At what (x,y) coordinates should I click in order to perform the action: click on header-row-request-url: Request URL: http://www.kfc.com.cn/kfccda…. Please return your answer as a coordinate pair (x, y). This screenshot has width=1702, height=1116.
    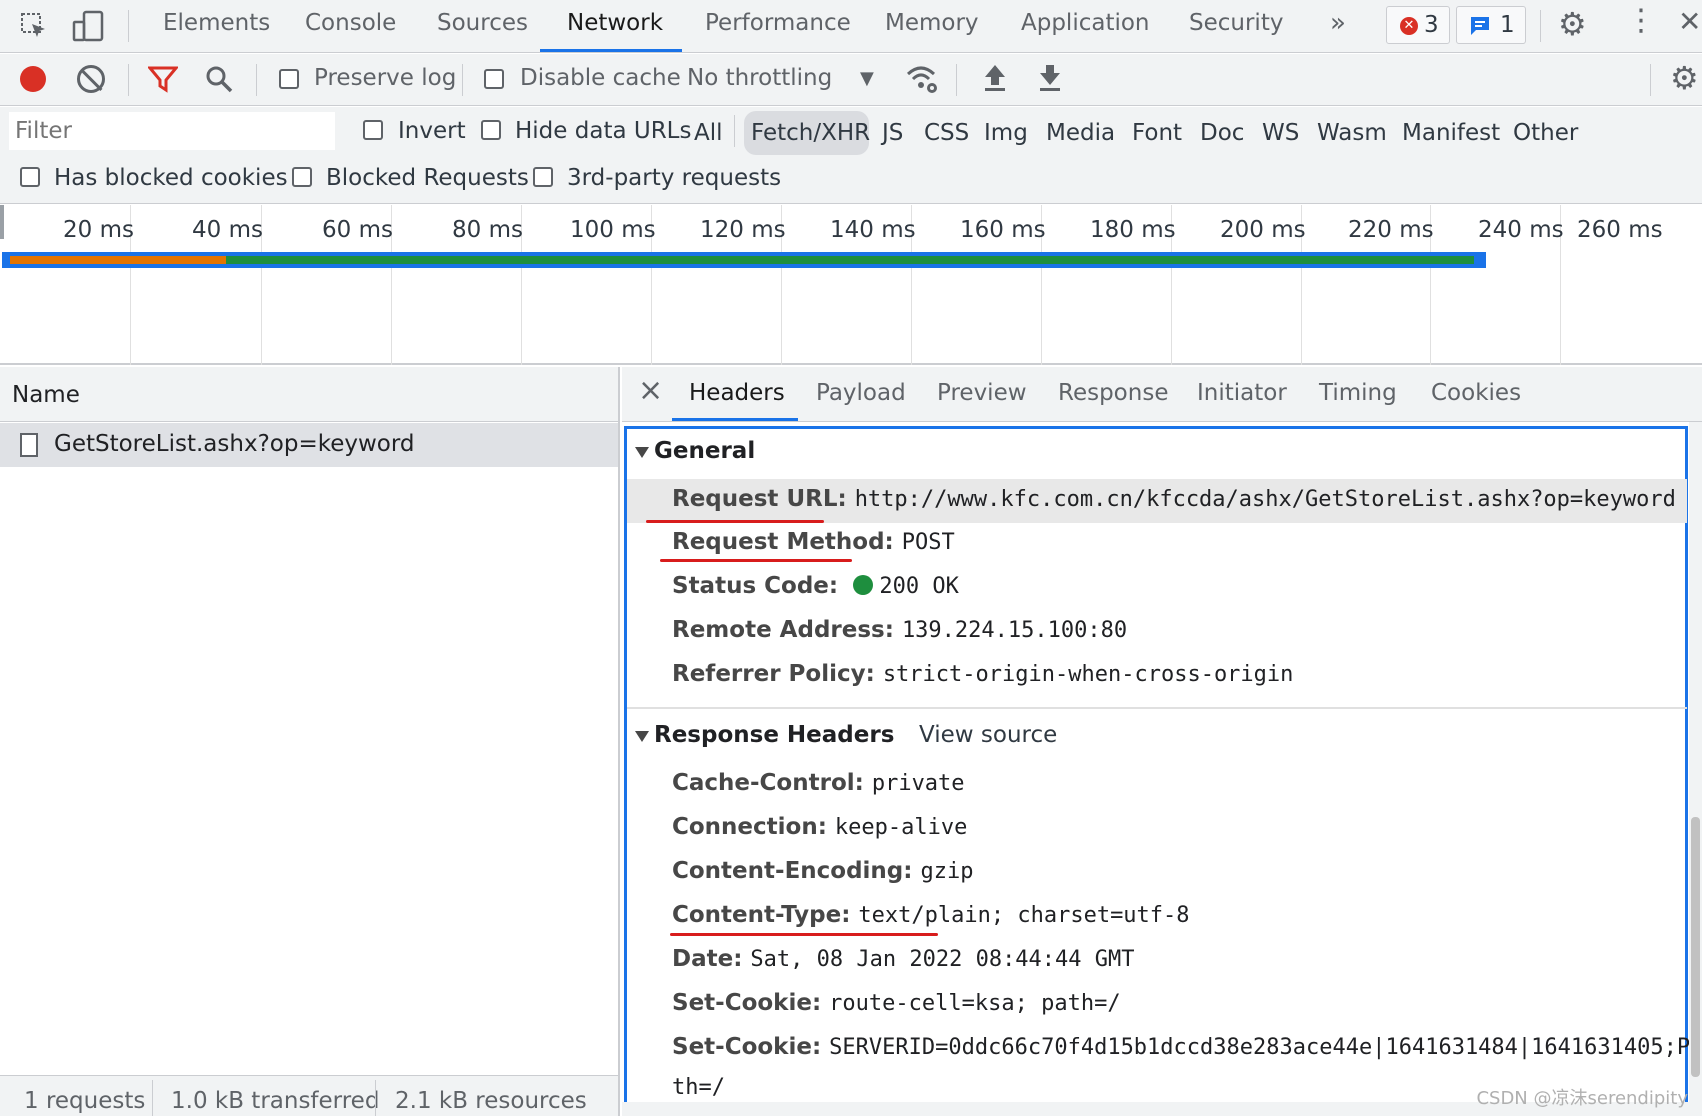
    Looking at the image, I should click on (1174, 499).